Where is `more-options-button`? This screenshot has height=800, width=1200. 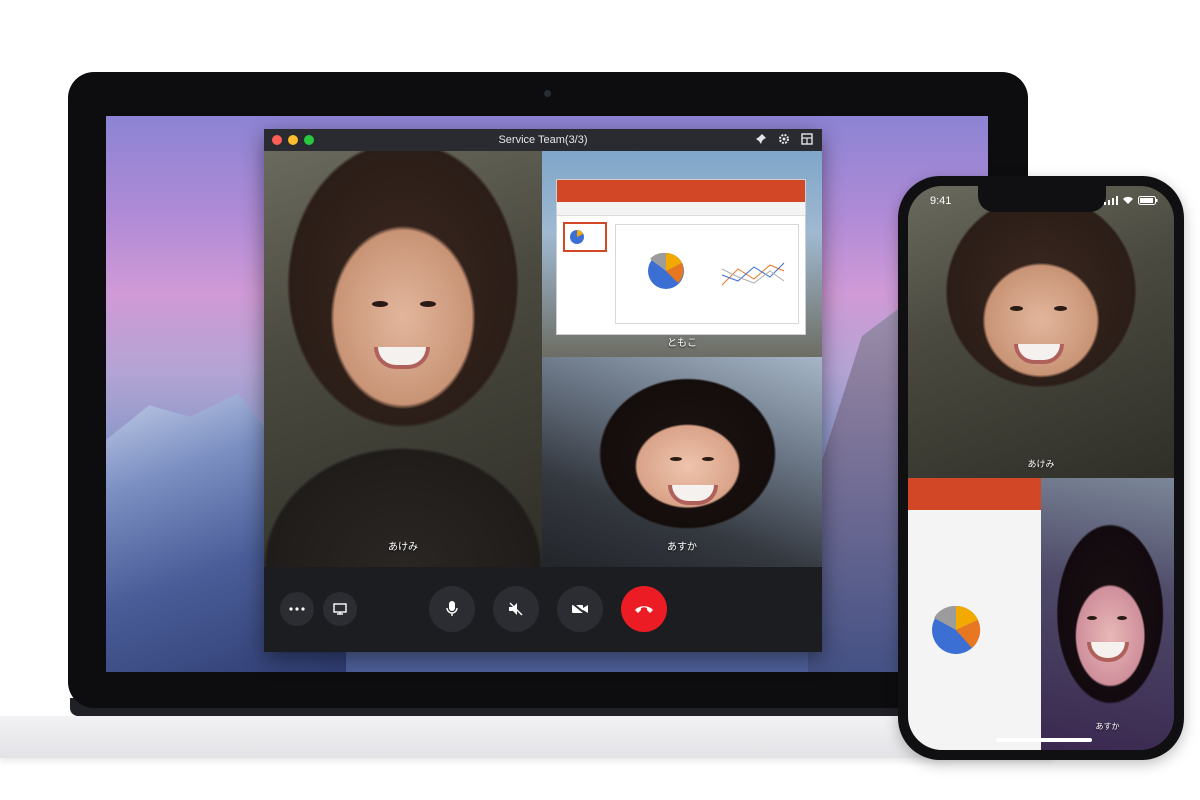
more-options-button is located at coordinates (297, 609).